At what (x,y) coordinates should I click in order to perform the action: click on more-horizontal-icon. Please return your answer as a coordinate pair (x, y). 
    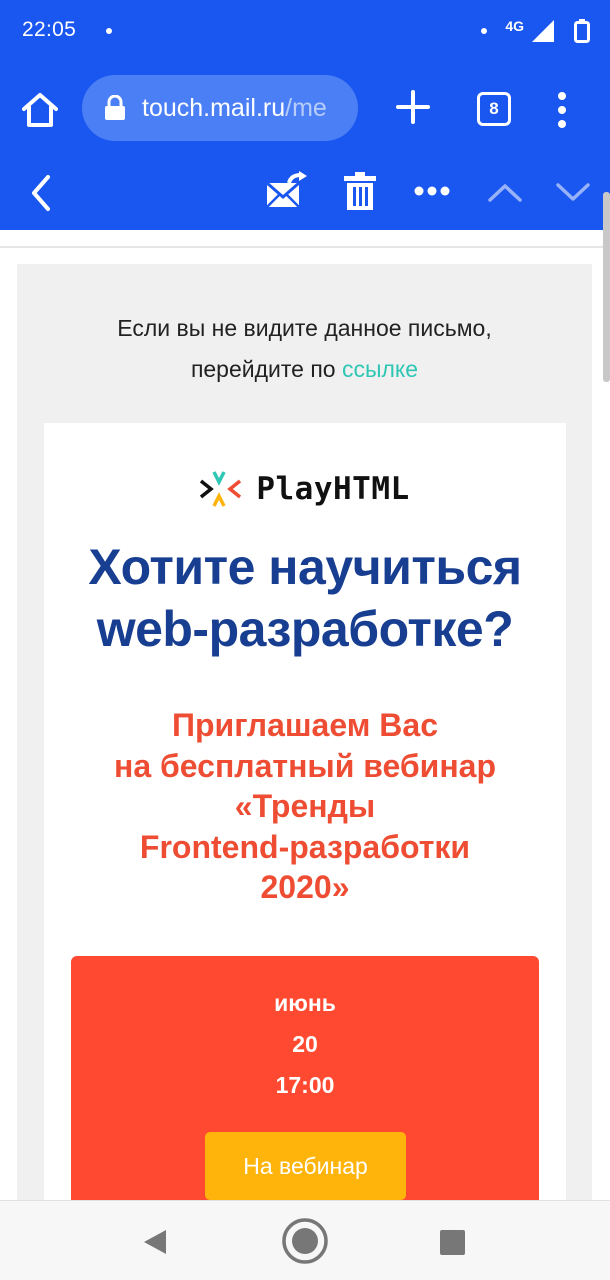
    Looking at the image, I should click on (432, 191).